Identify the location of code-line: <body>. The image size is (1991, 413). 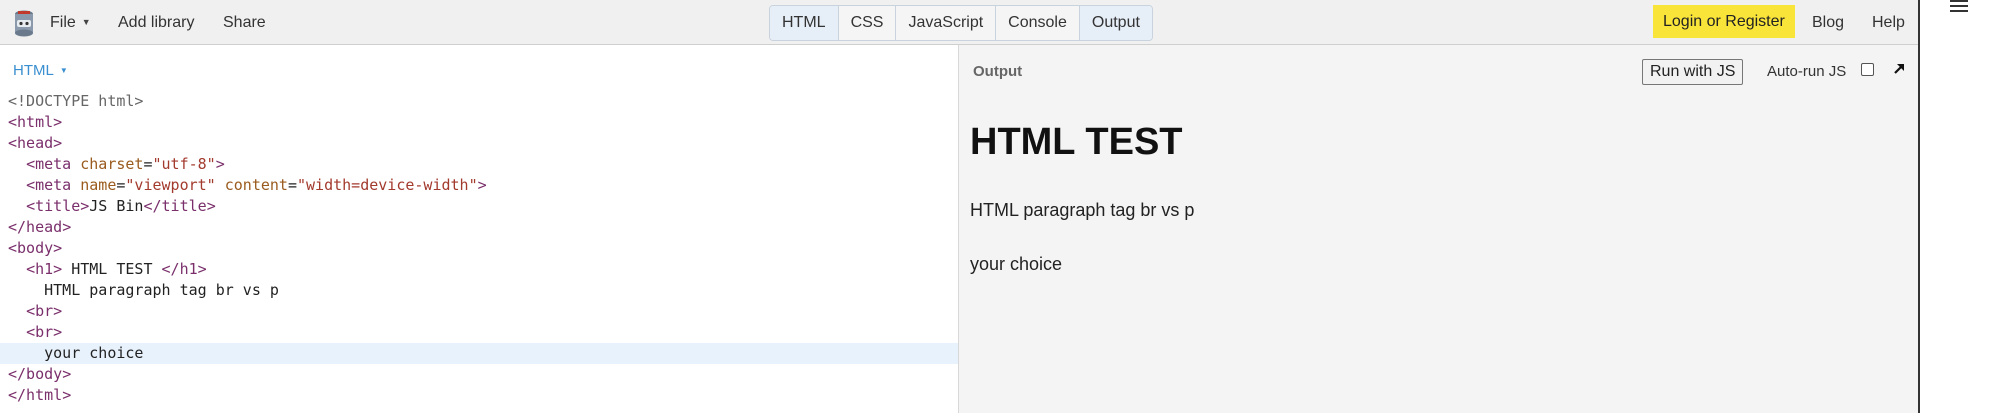
(479, 248).